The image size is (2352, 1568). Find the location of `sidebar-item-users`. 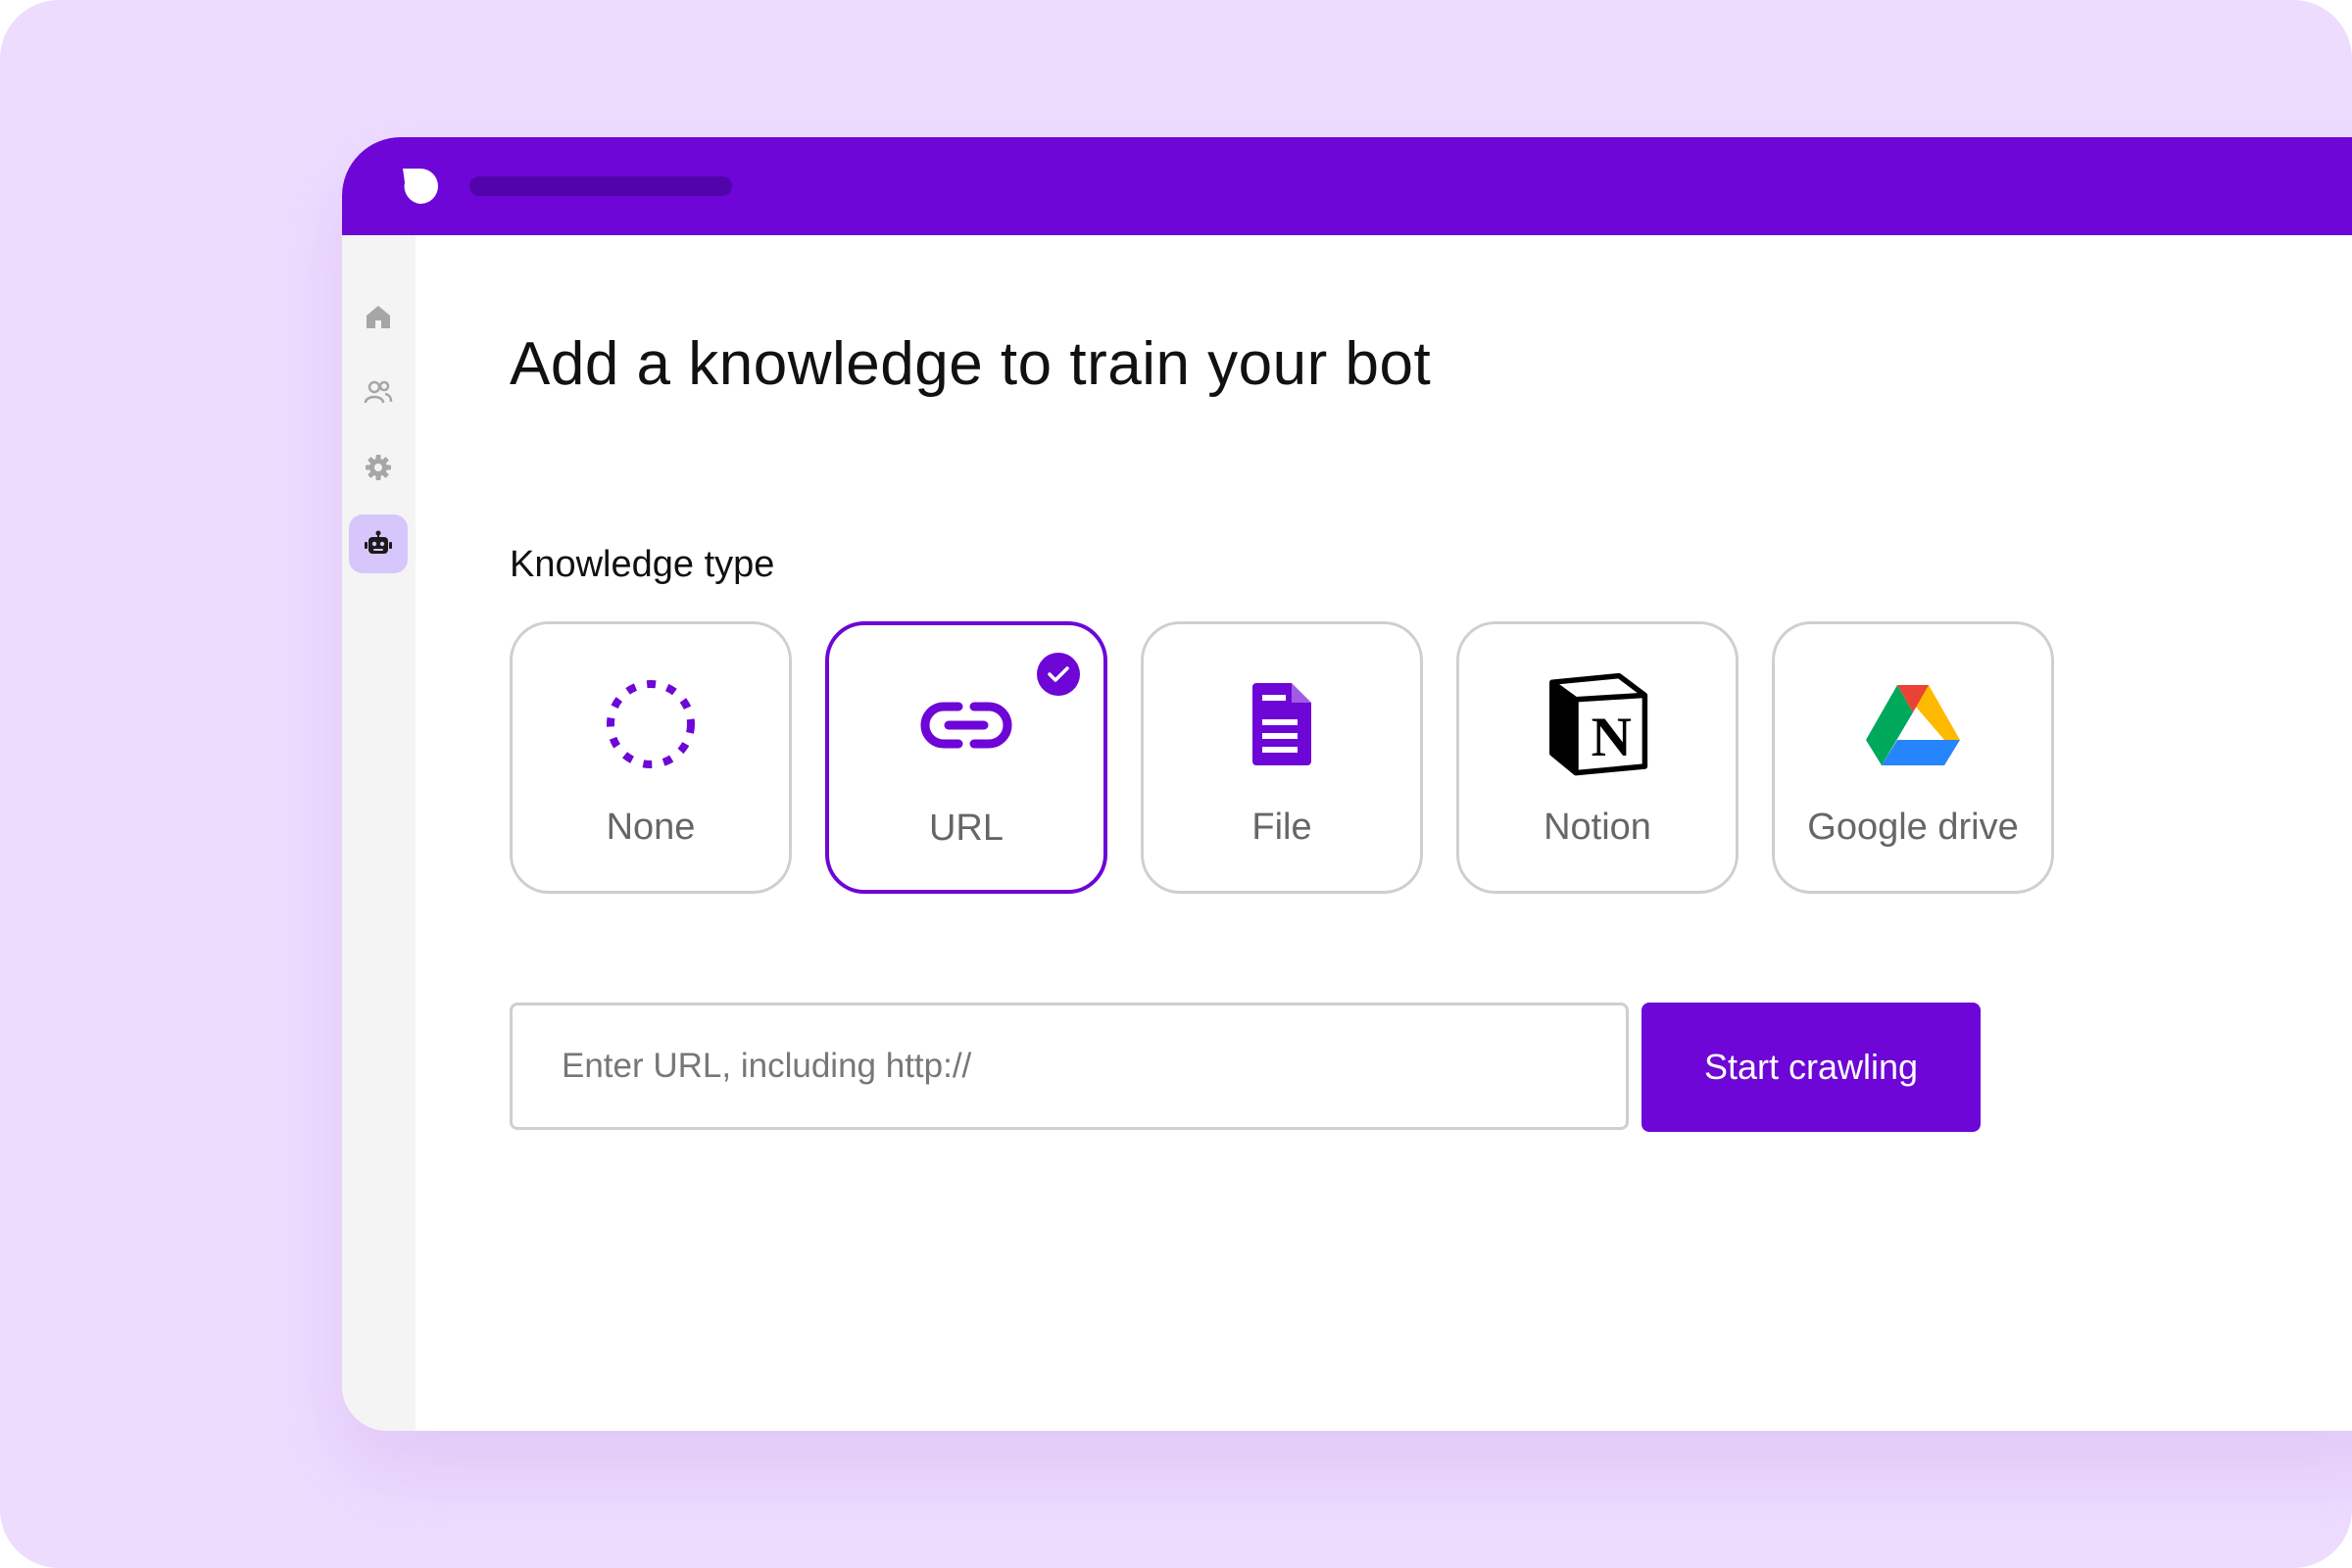

sidebar-item-users is located at coordinates (378, 392).